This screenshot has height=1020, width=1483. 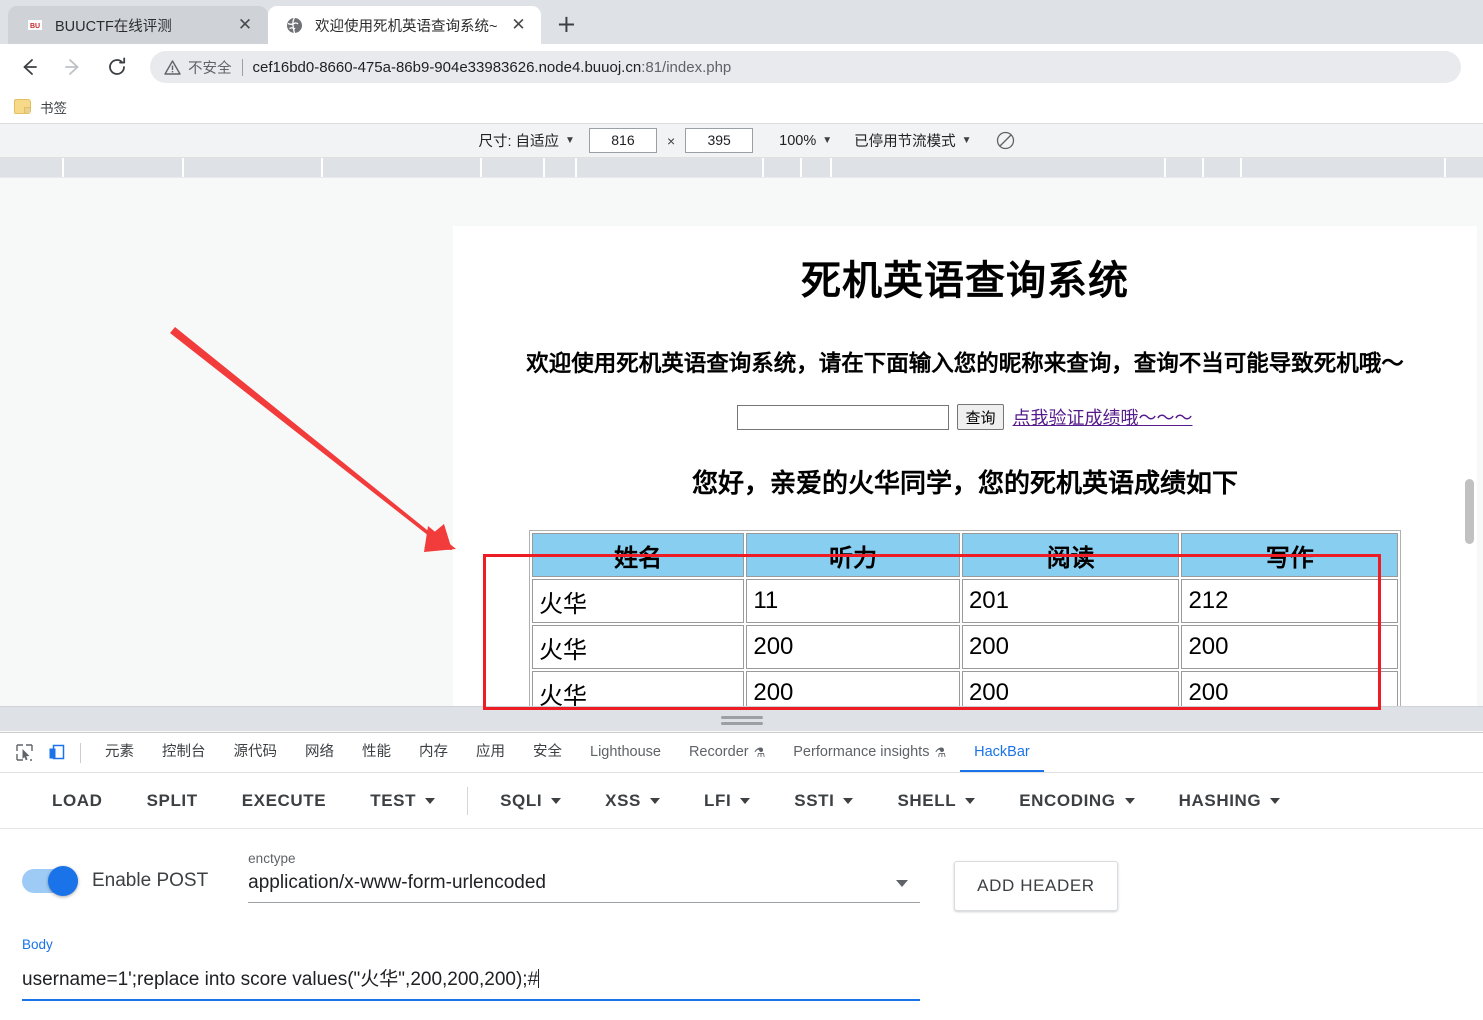 I want to click on table-header-row: 姓名 听力 阅读 写作, so click(x=965, y=555).